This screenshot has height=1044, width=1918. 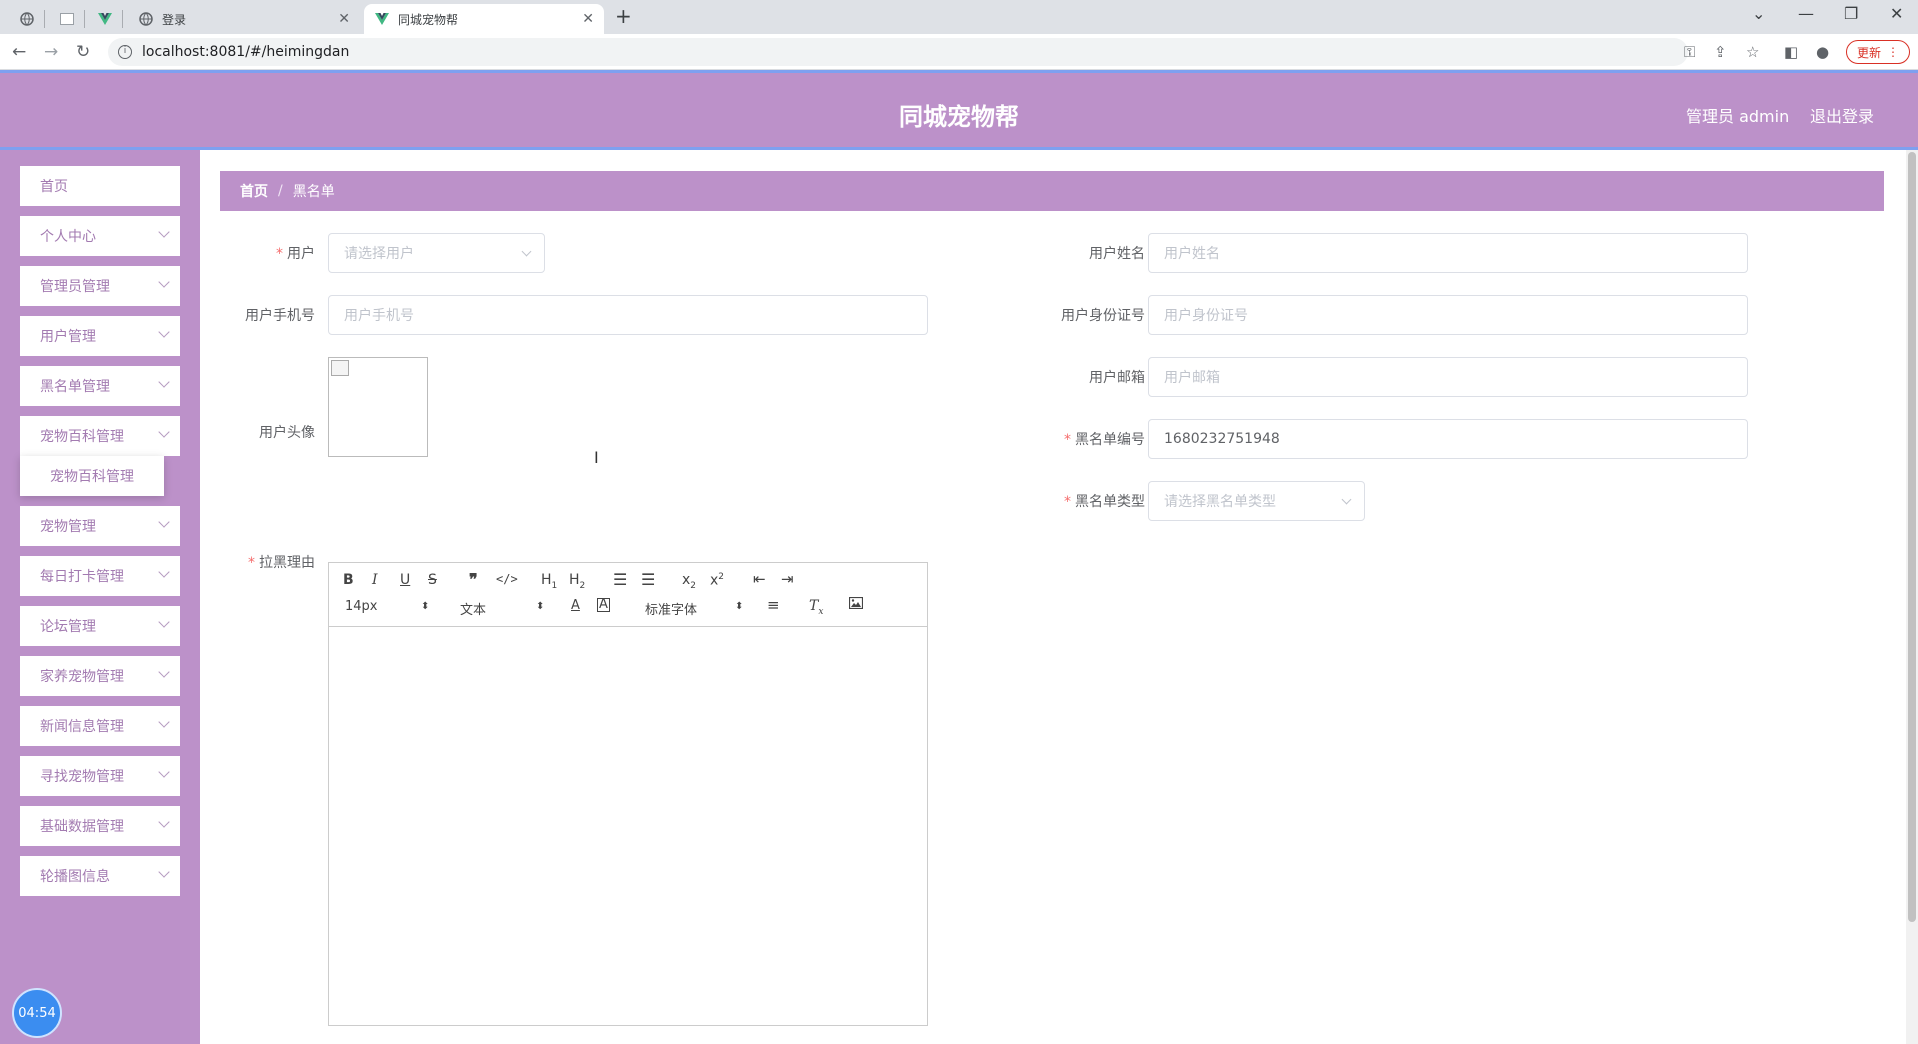 What do you see at coordinates (348, 580) in the screenshot?
I see `bold-icon: B` at bounding box center [348, 580].